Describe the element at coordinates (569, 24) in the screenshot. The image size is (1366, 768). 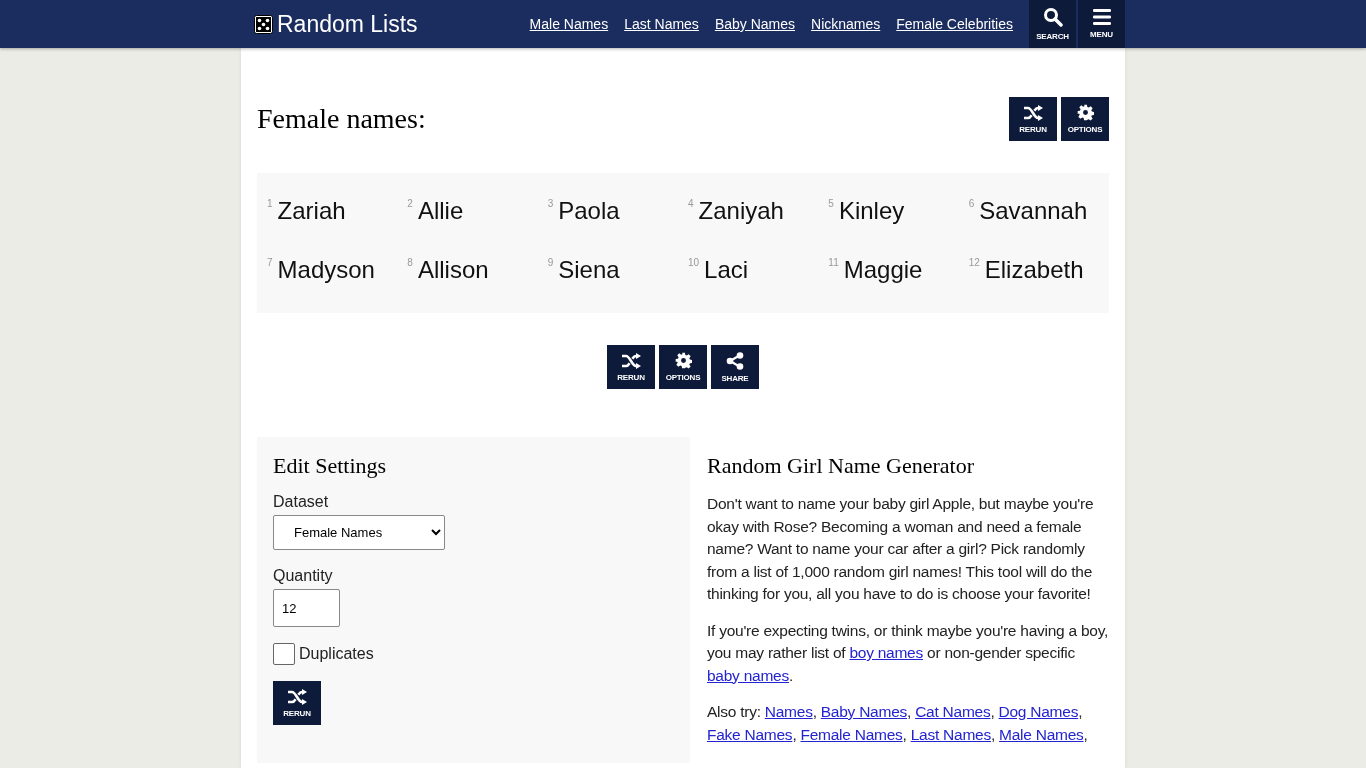
I see `nav-link: Male Names` at that location.